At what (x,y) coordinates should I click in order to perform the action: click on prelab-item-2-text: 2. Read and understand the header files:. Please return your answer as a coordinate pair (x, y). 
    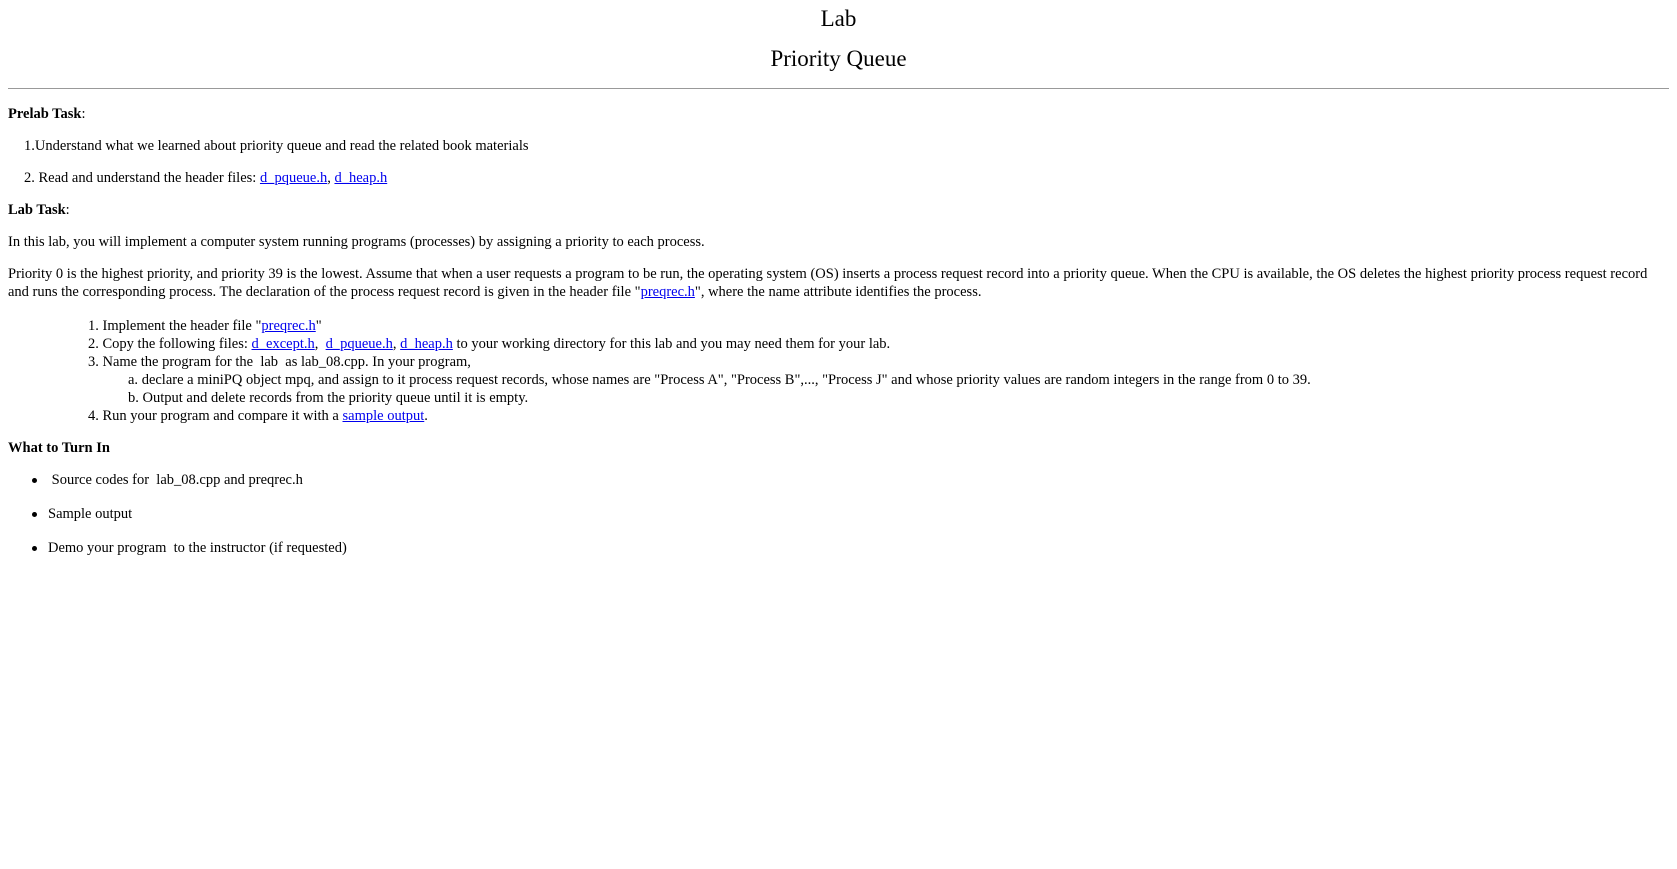
    Looking at the image, I should click on (142, 178).